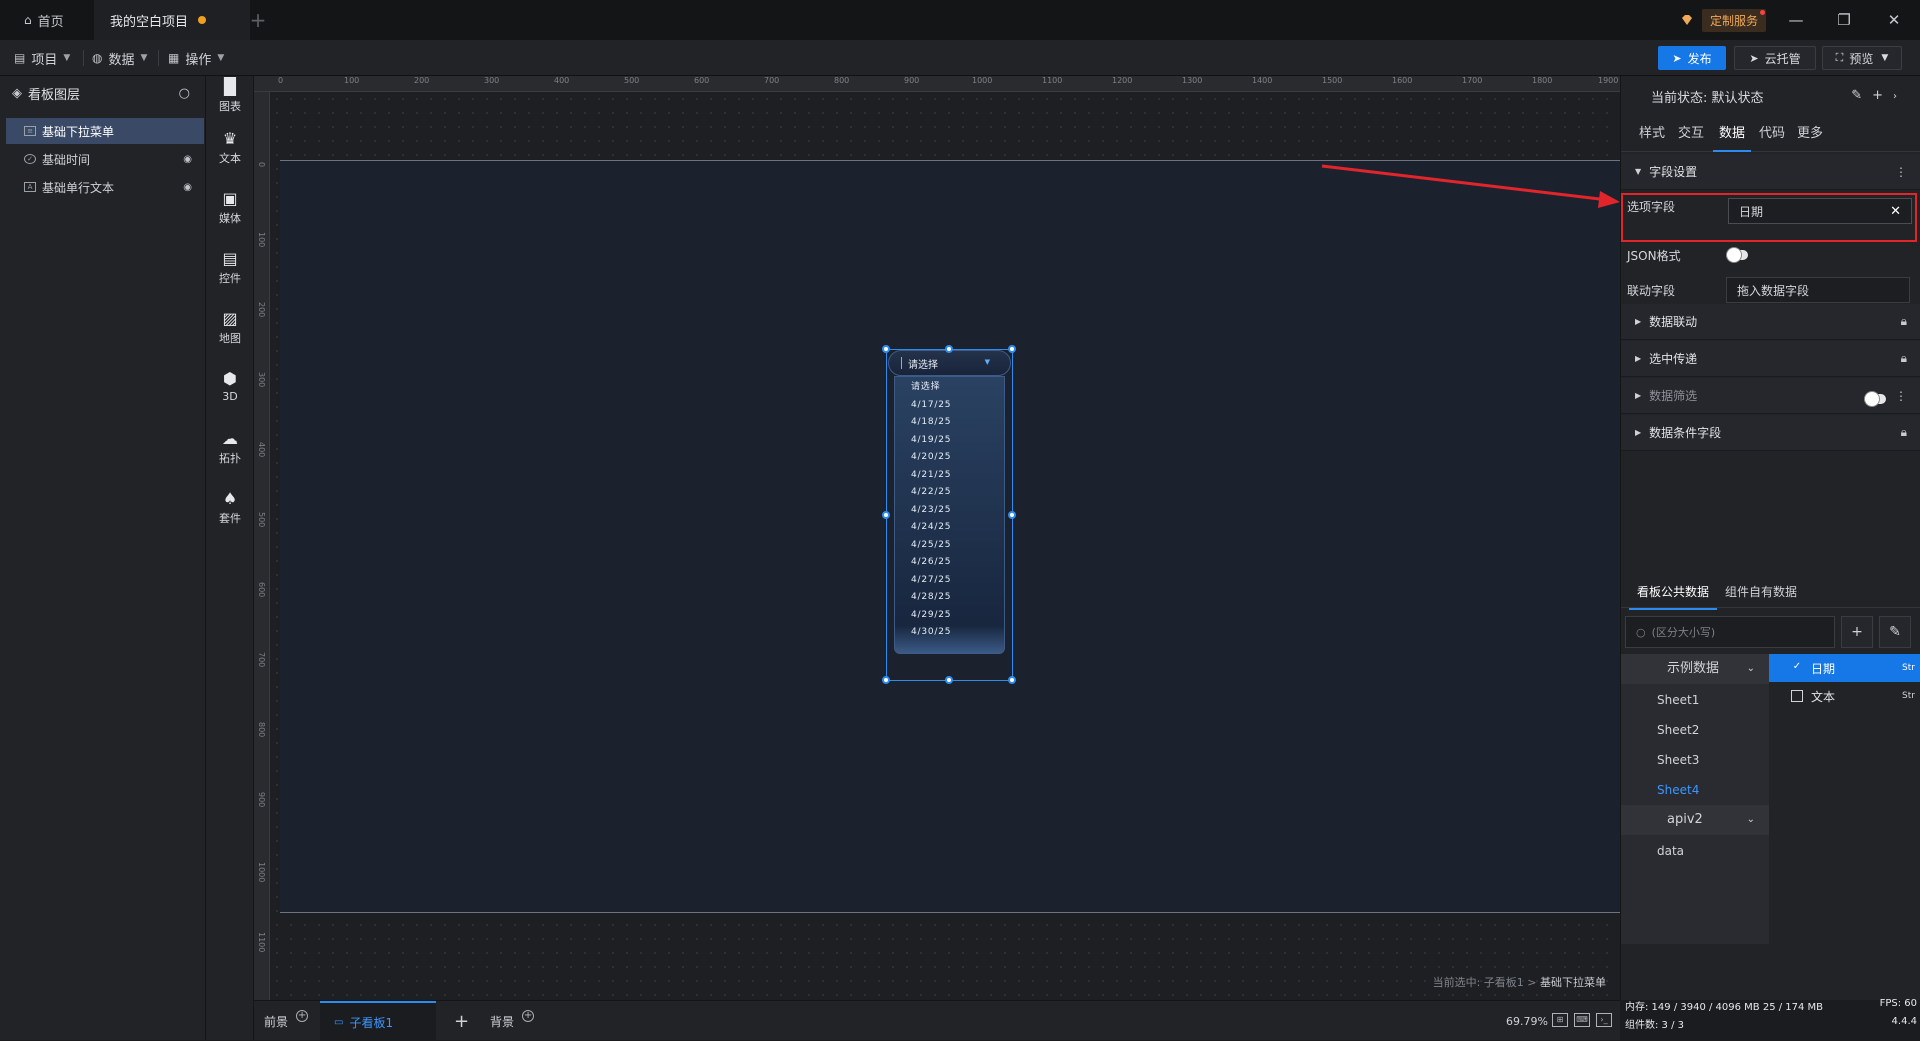 The height and width of the screenshot is (1041, 1920). What do you see at coordinates (1465, 183) in the screenshot?
I see `arrow-line` at bounding box center [1465, 183].